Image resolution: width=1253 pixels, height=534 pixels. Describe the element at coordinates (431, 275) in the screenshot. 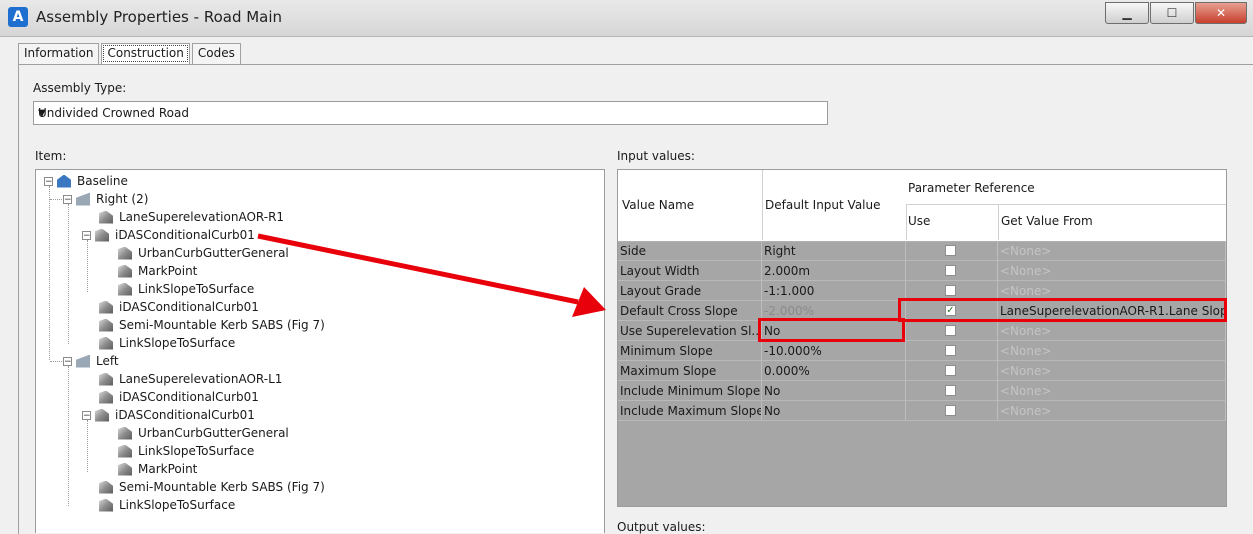

I see `annotation-arrow` at that location.